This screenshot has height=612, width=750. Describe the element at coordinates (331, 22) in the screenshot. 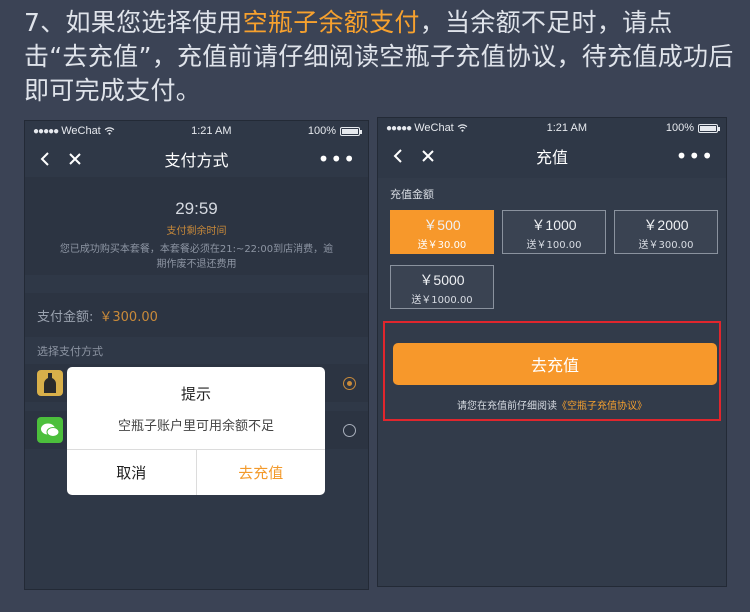

I see `instruction-highlight: 空瓶子余额支付` at that location.